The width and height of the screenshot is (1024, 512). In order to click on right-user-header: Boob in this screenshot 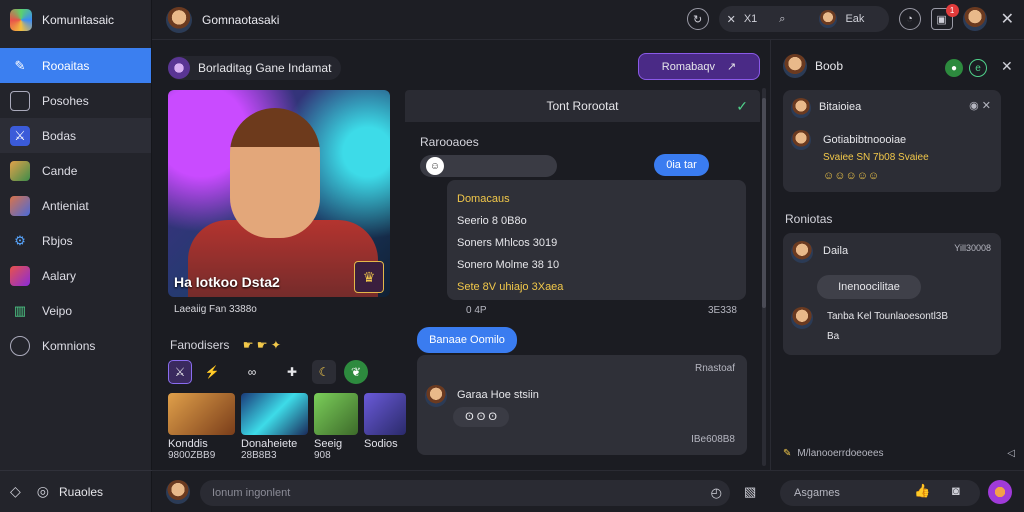, I will do `click(813, 66)`.